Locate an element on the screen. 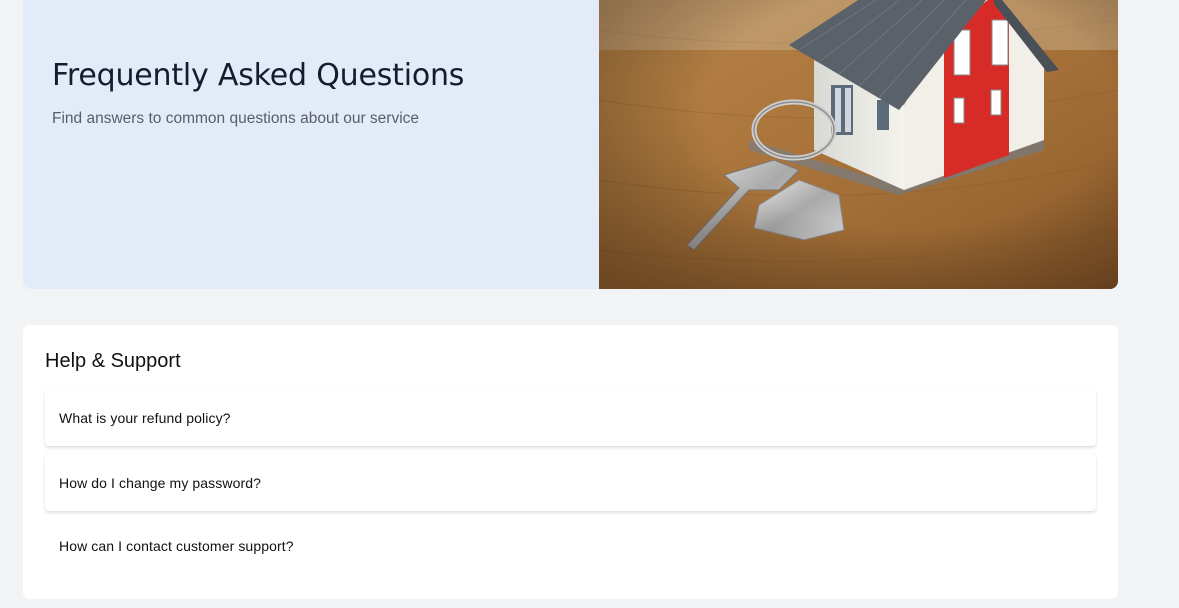 This screenshot has height=608, width=1179. faq-item-change-password: How do I change my password? is located at coordinates (570, 482).